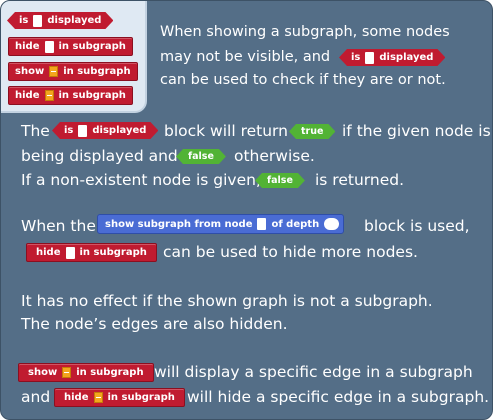 Image resolution: width=493 pixels, height=420 pixels. Describe the element at coordinates (99, 156) in the screenshot. I see `p1-being-displayed: being displayed and` at that location.